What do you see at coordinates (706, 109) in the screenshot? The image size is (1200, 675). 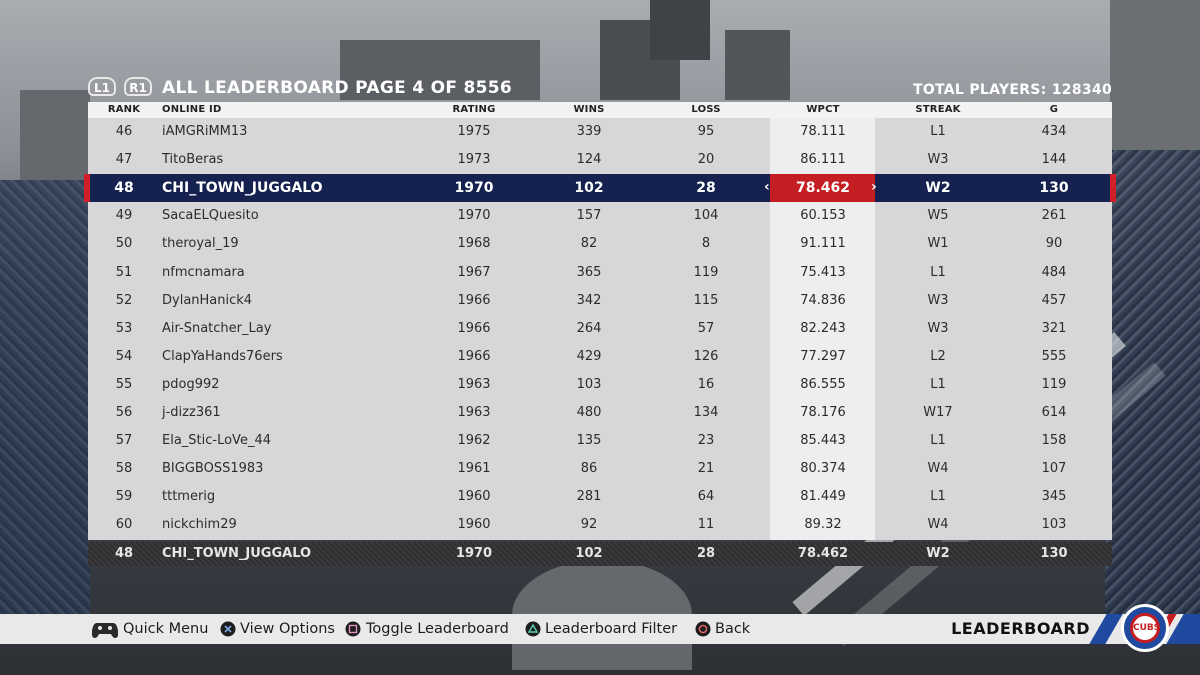 I see `col-loss: LOSS` at bounding box center [706, 109].